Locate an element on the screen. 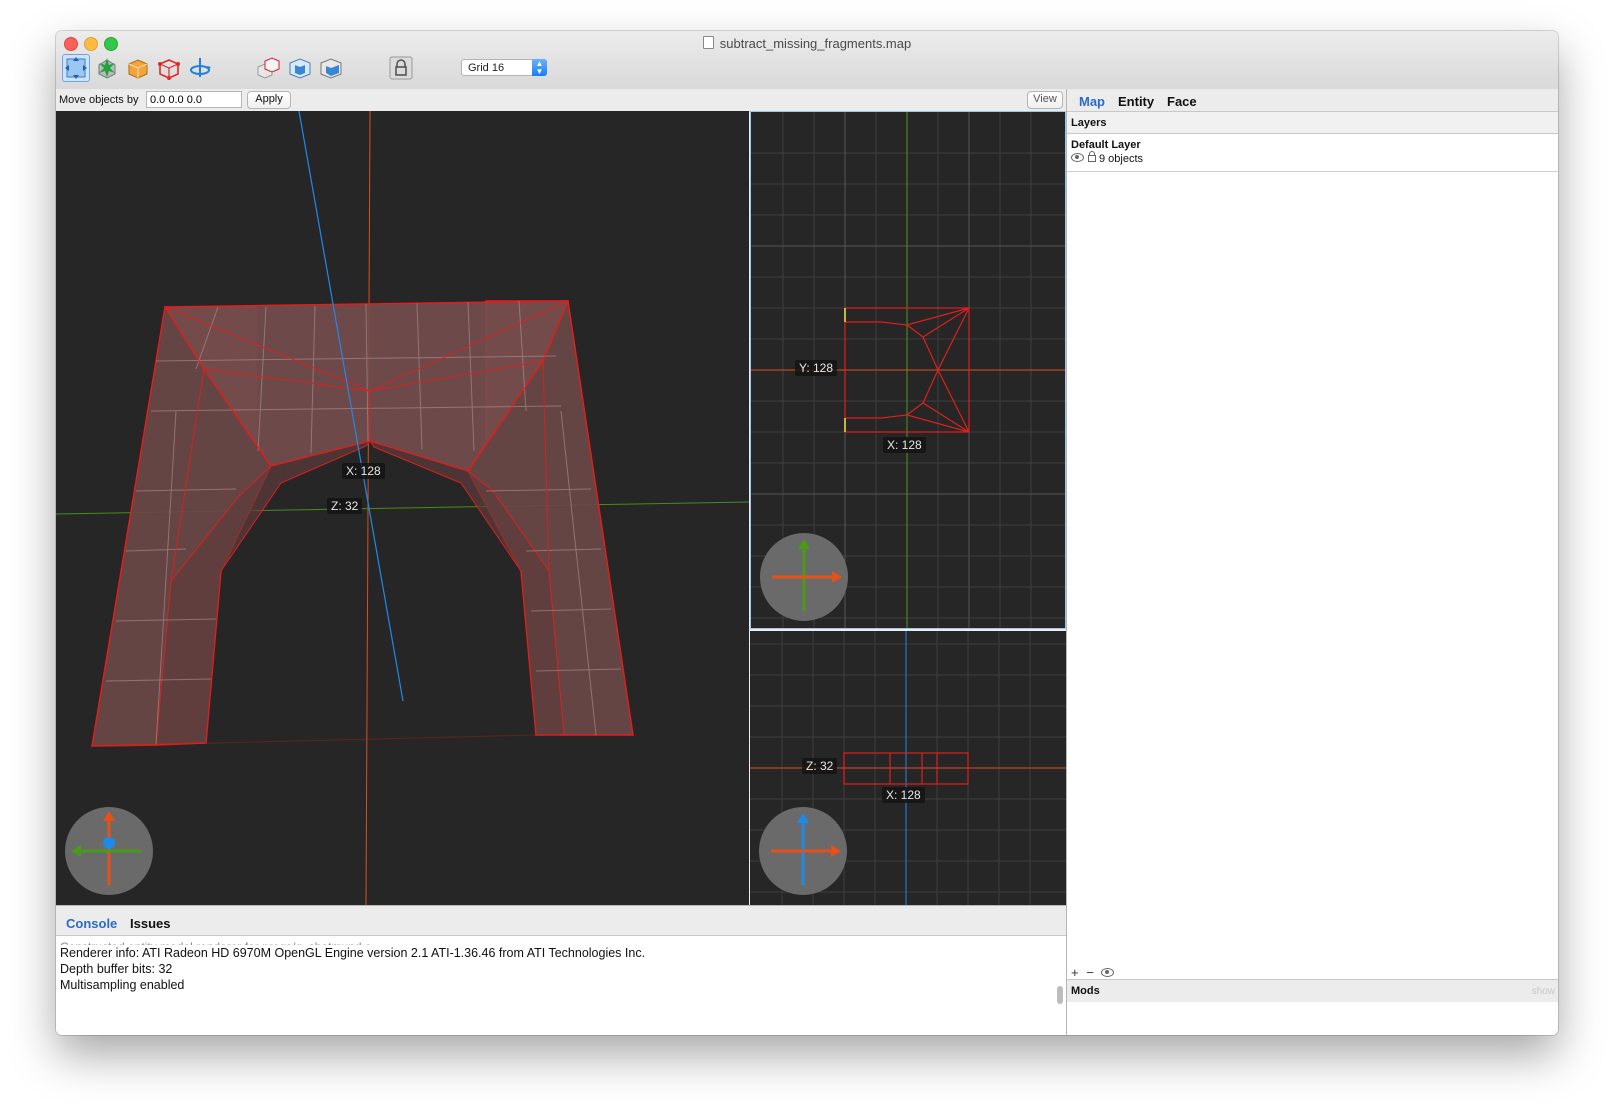 The image size is (1610, 1111). window-title: subtract_missing_fragments.map is located at coordinates (807, 43).